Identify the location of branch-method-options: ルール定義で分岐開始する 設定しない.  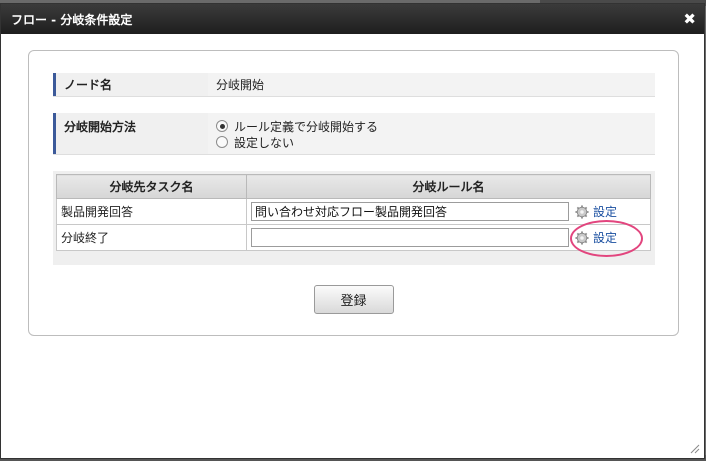
(431, 133).